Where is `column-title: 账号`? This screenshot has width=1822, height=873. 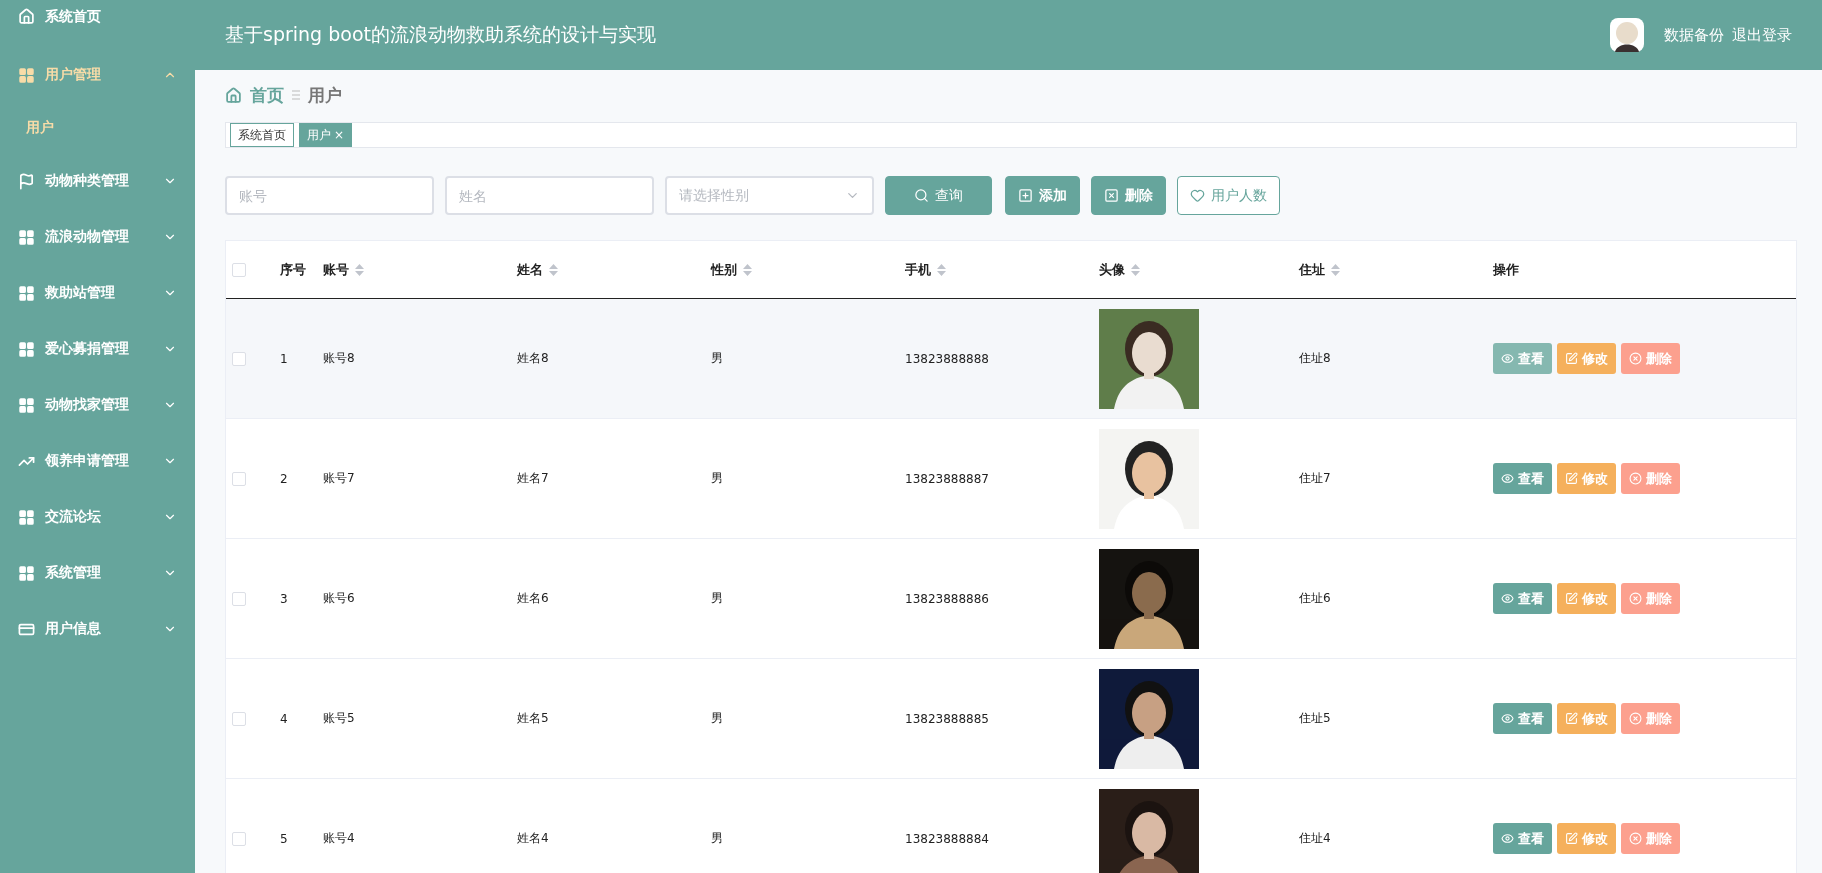
column-title: 账号 is located at coordinates (336, 269).